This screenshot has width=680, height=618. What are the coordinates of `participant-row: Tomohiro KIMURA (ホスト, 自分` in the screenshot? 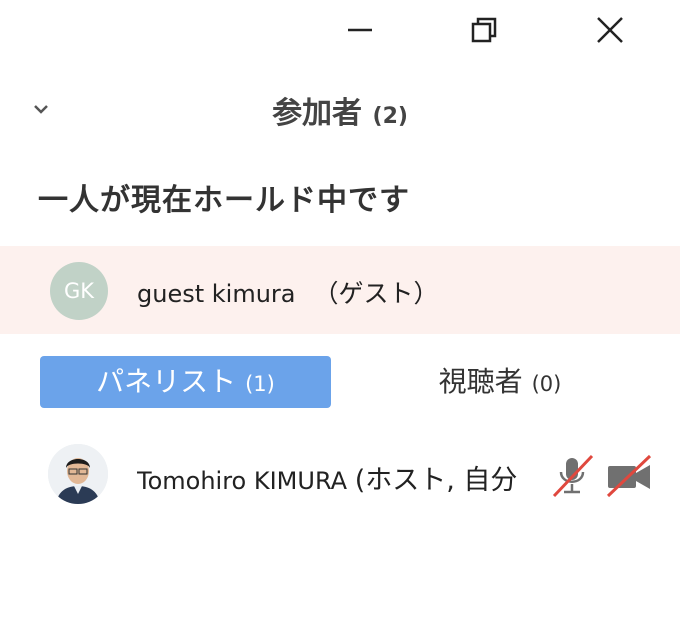 It's located at (340, 476).